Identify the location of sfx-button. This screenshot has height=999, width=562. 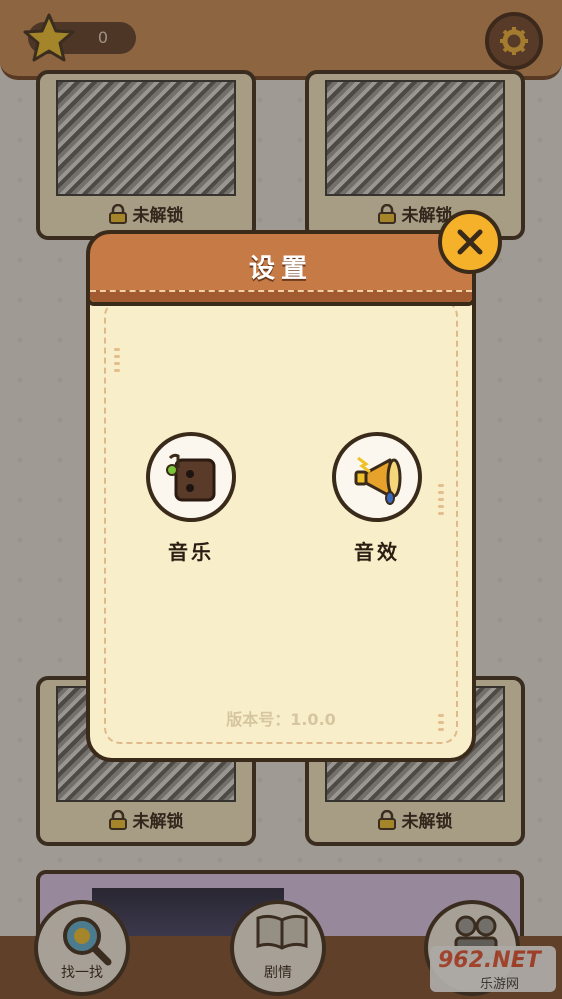
(377, 477).